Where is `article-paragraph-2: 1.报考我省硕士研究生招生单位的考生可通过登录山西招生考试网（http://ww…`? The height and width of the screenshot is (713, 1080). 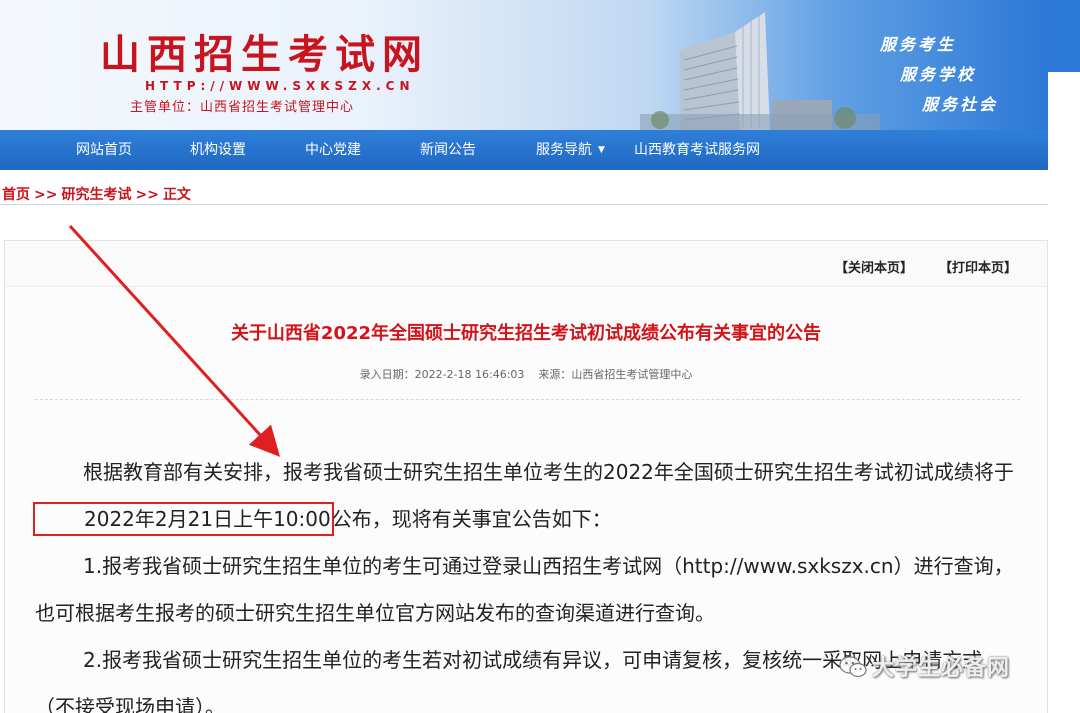
article-paragraph-2: 1.报考我省硕士研究生招生单位的考生可通过登录山西招生考试网（http://ww… is located at coordinates (524, 589).